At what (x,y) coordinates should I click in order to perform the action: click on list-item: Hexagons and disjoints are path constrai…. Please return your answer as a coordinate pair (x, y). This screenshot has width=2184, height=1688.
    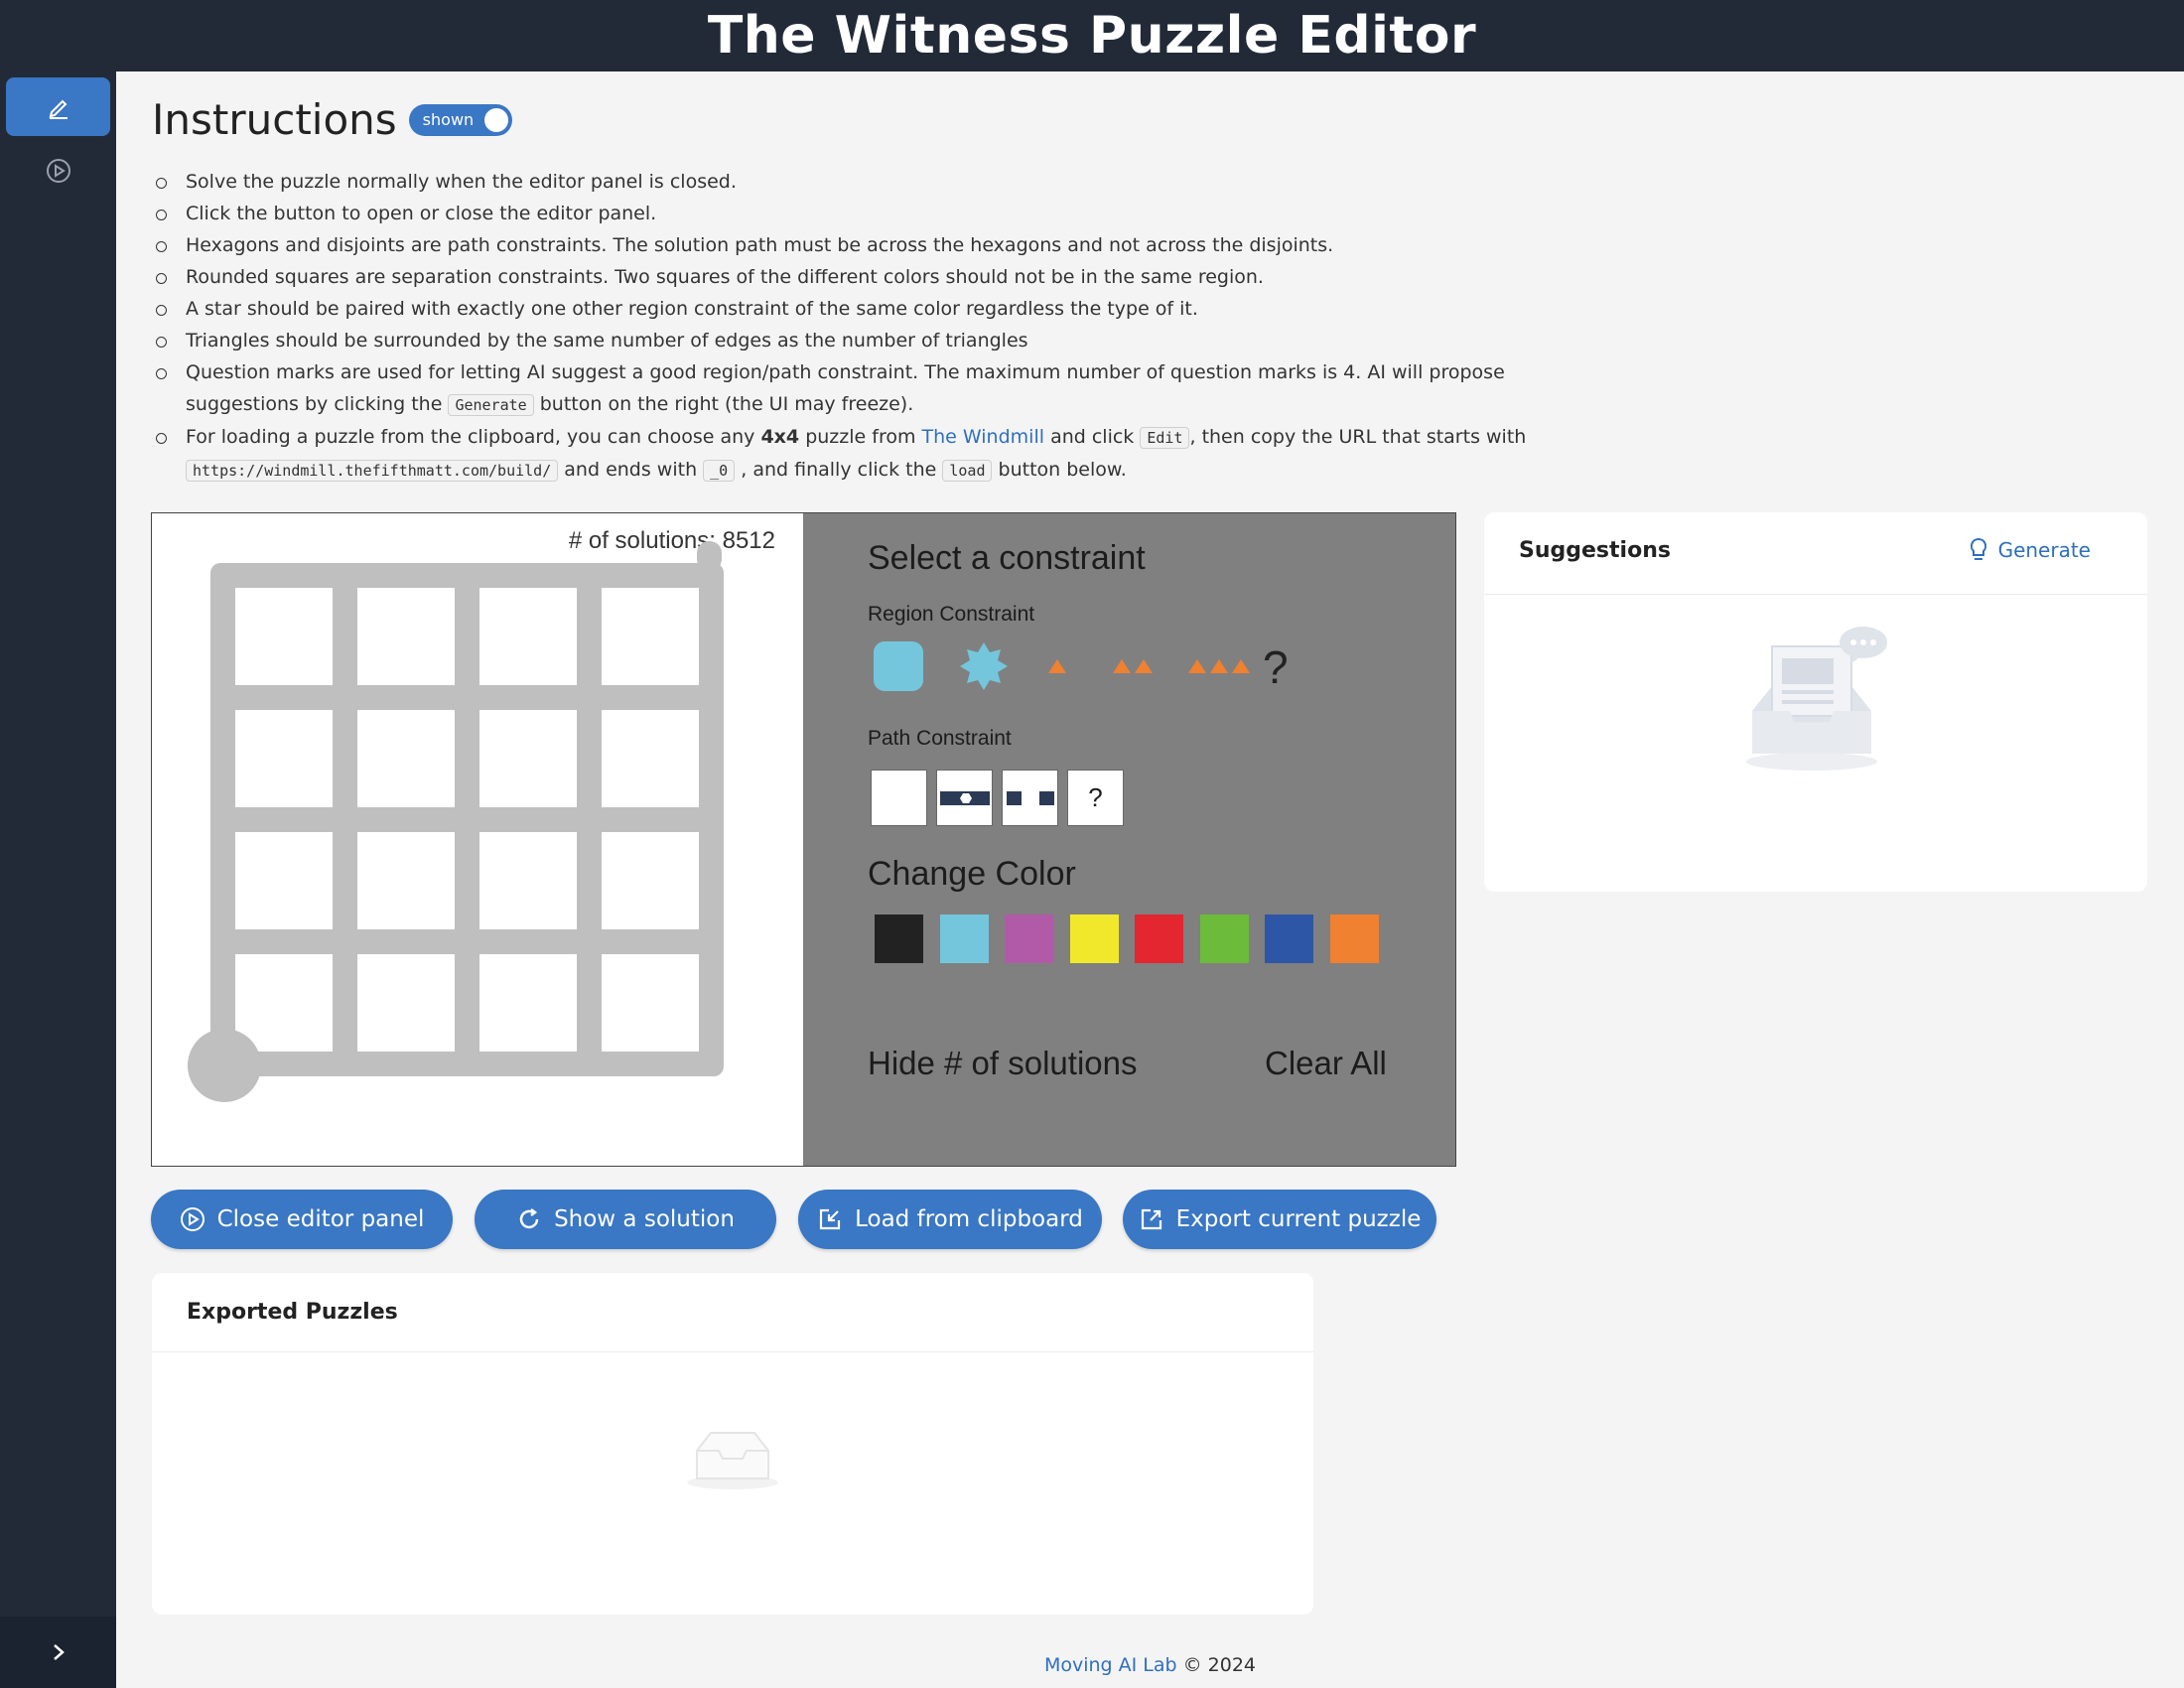
    Looking at the image, I should click on (876, 245).